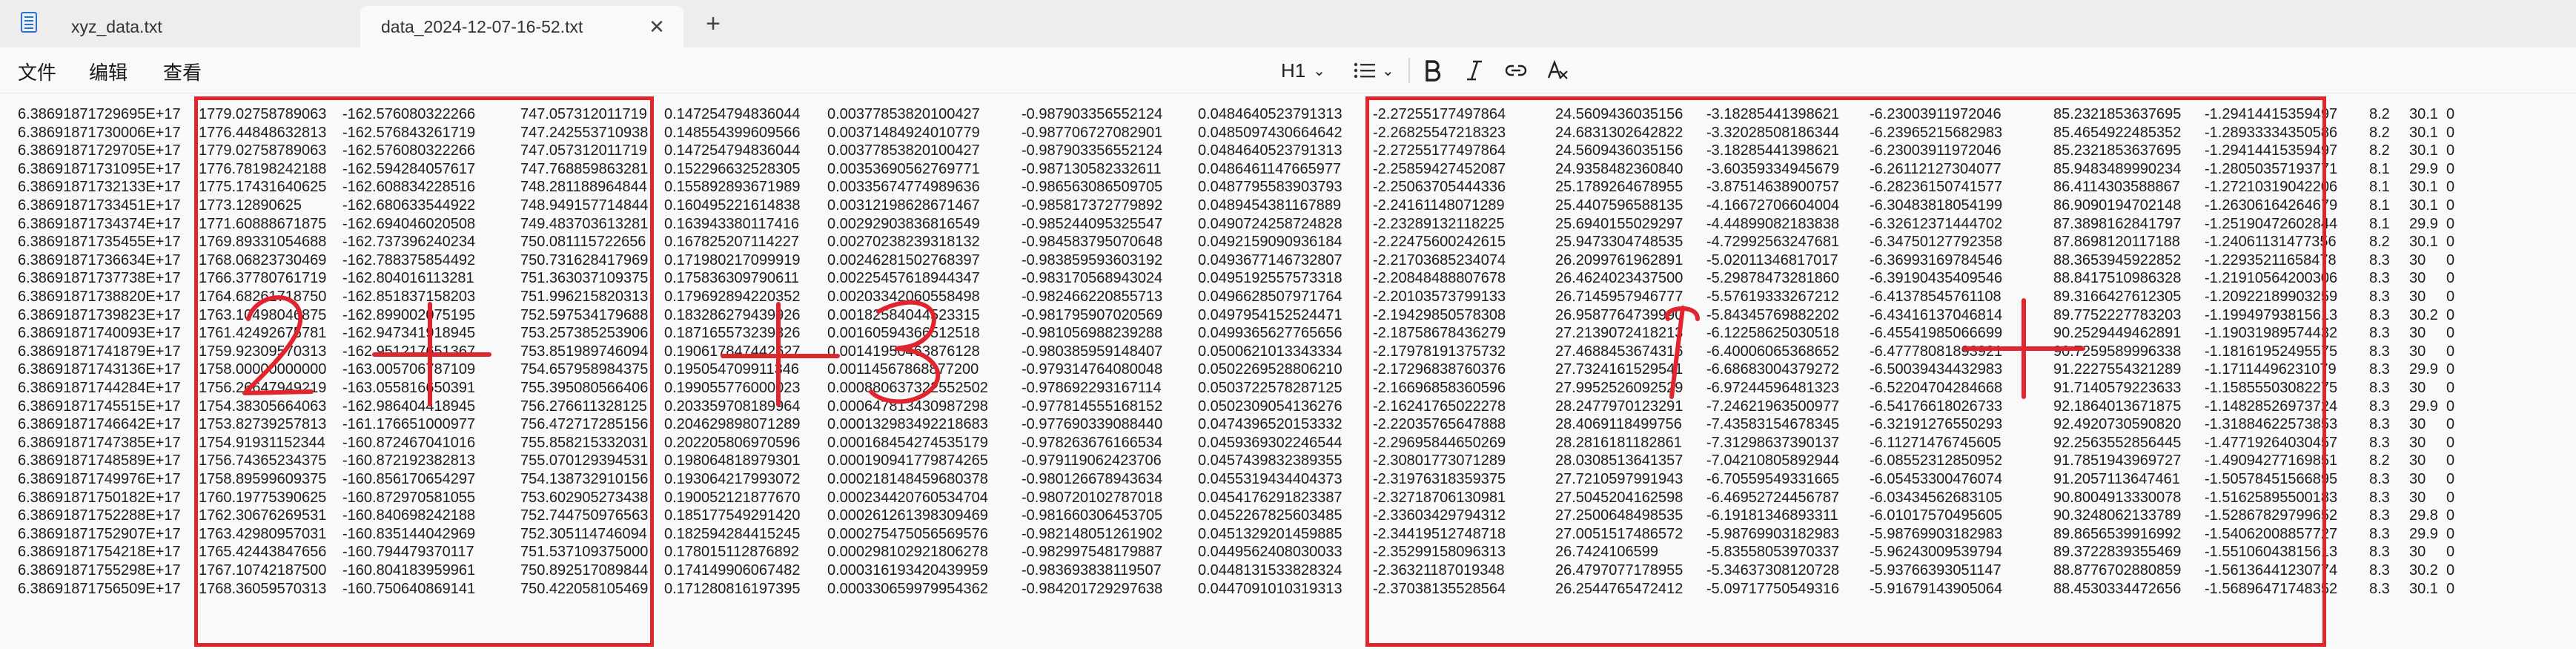 The width and height of the screenshot is (2576, 649). What do you see at coordinates (1163, 350) in the screenshot?
I see `annotation-handwriting` at bounding box center [1163, 350].